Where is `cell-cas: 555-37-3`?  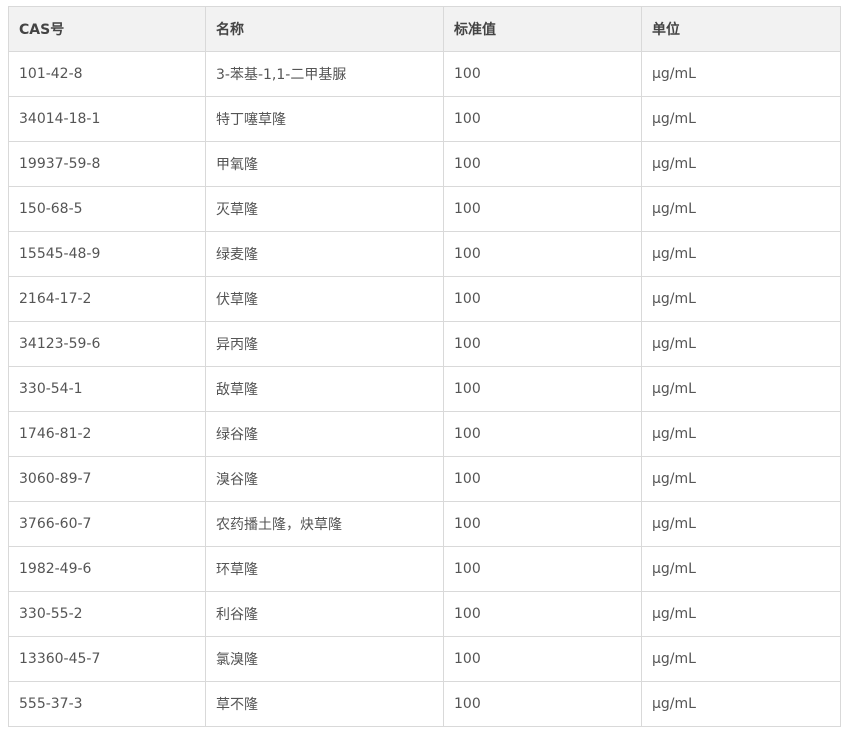 cell-cas: 555-37-3 is located at coordinates (107, 704).